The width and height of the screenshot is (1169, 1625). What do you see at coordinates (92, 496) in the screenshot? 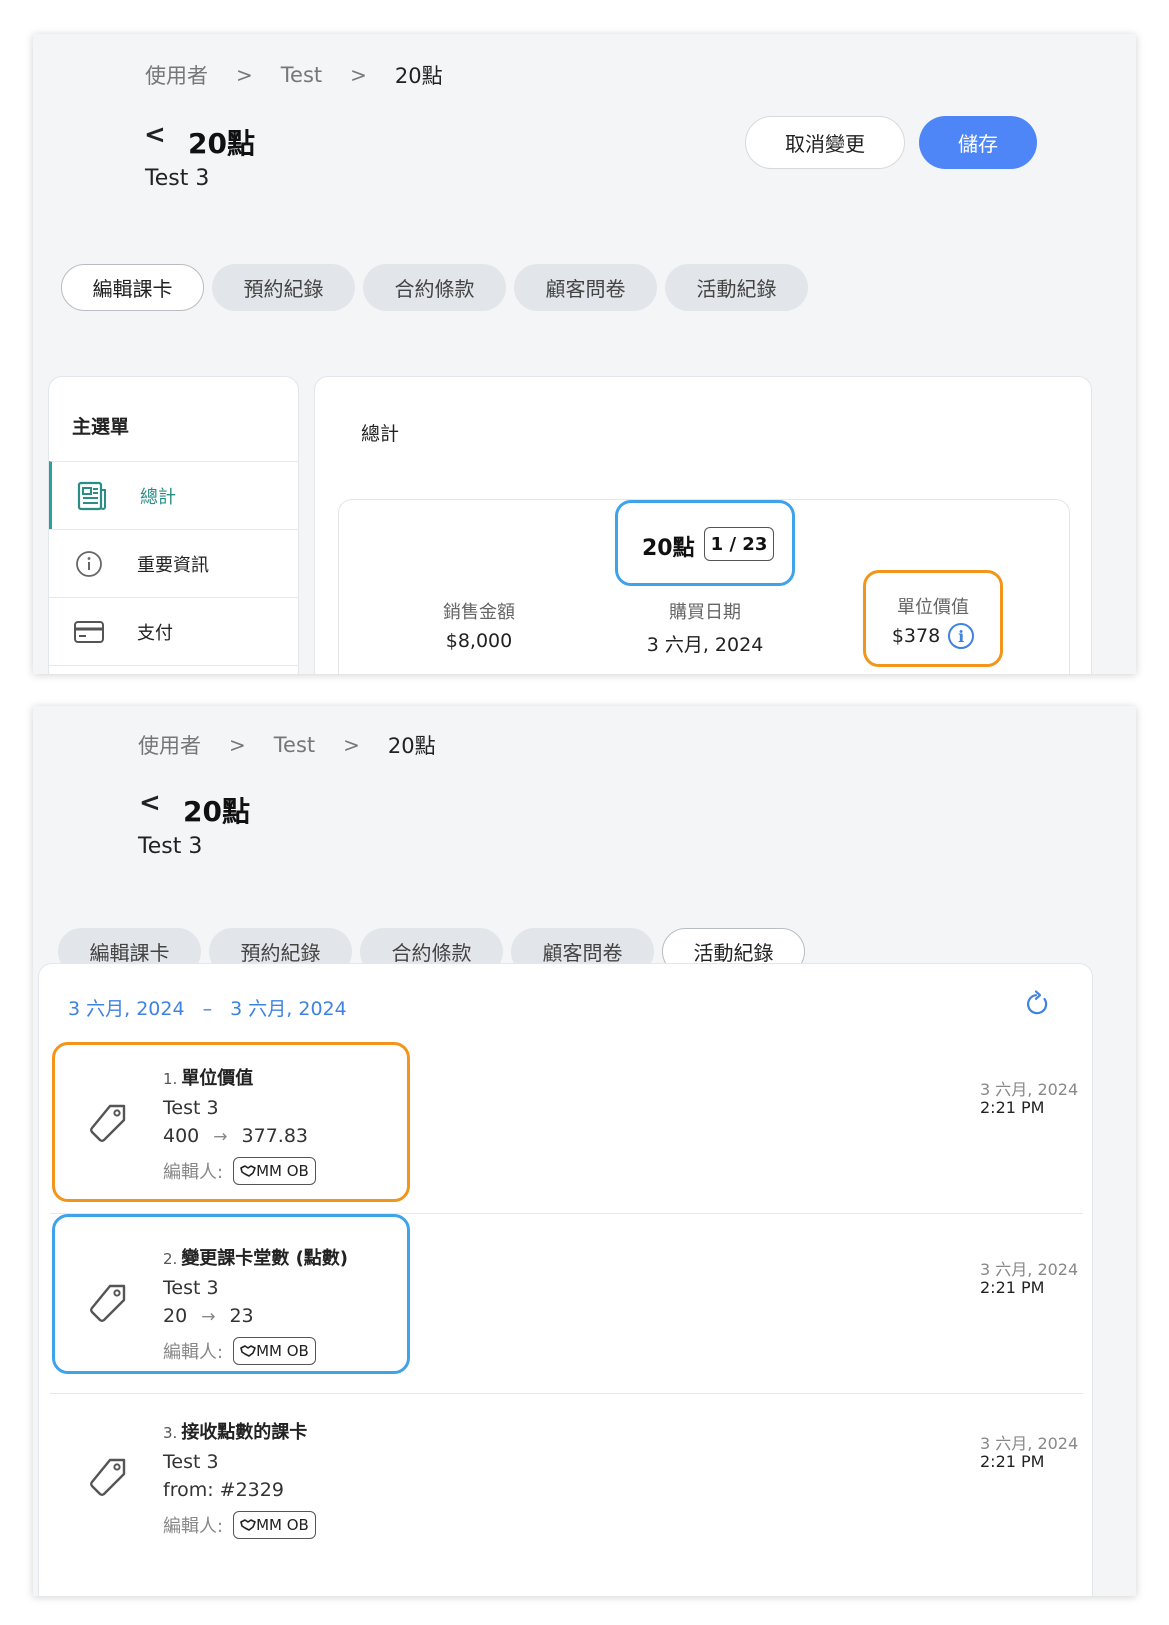
I see `document-icon` at bounding box center [92, 496].